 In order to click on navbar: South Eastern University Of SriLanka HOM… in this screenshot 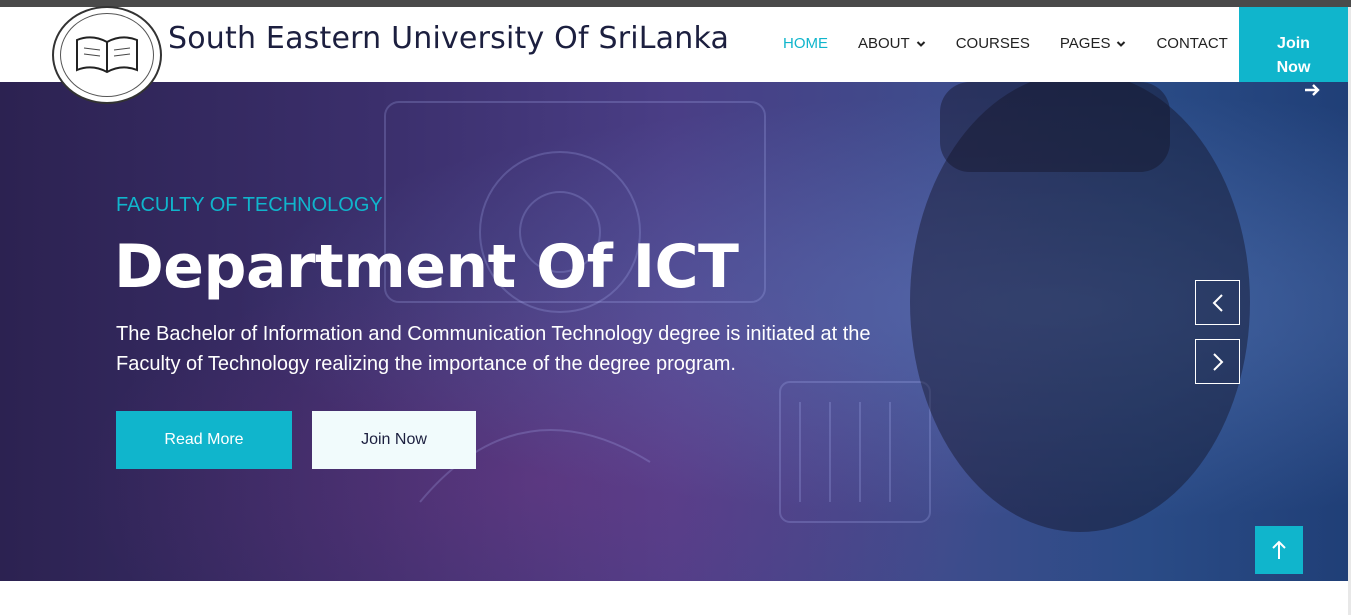, I will do `click(674, 44)`.